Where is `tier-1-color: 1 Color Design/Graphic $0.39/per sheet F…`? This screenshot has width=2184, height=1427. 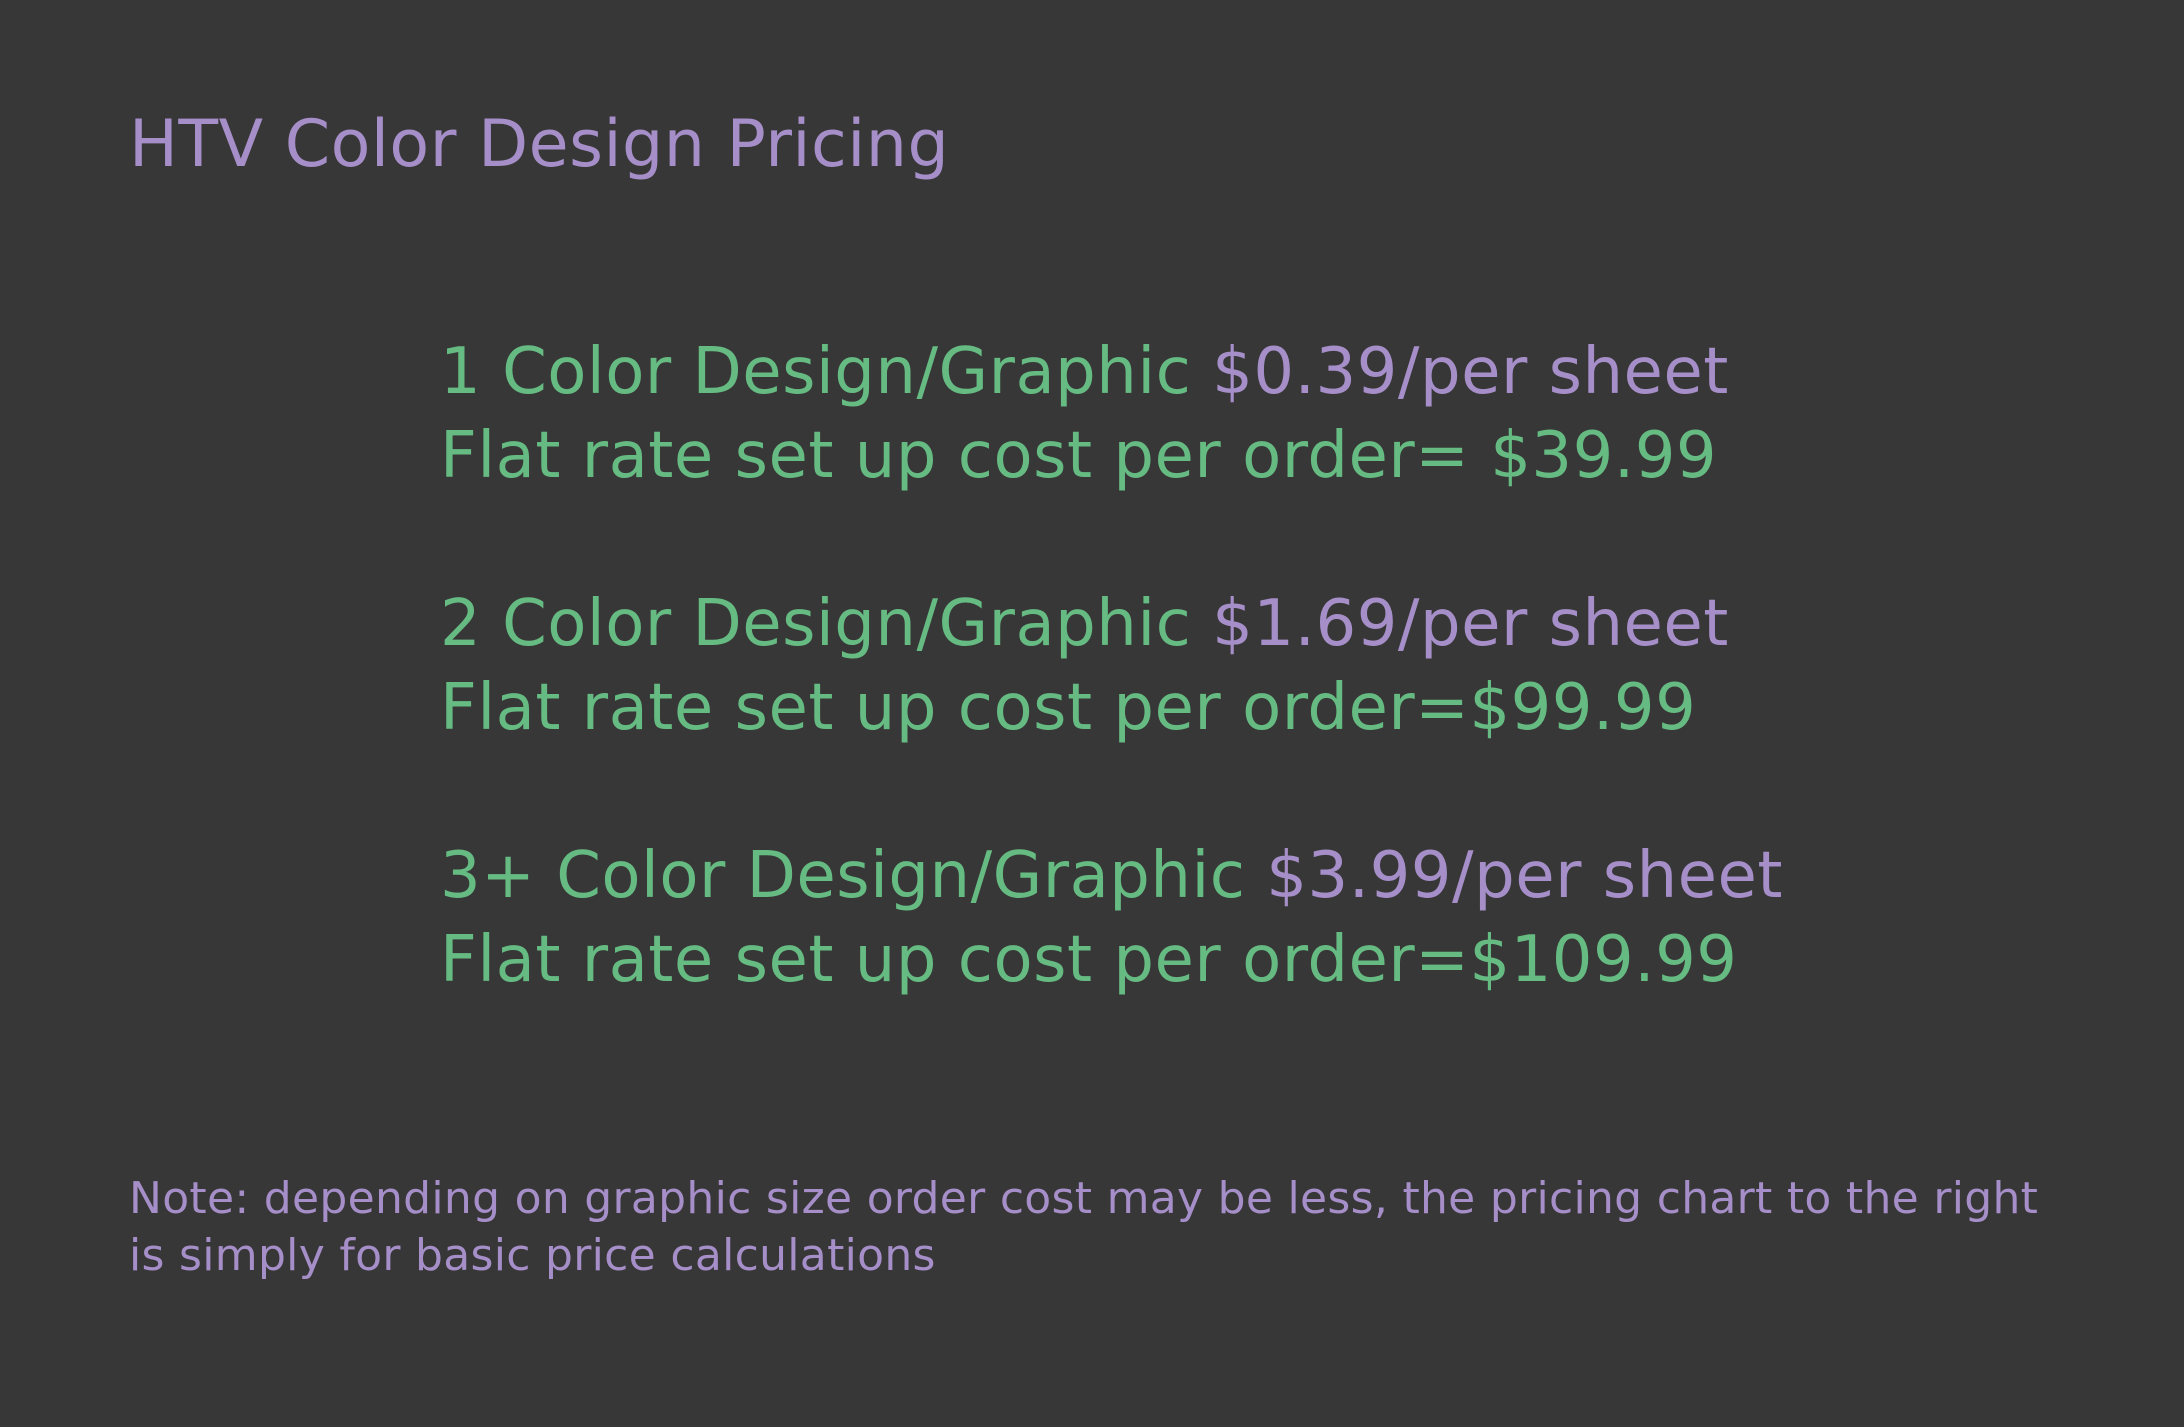
tier-1-color: 1 Color Design/Graphic $0.39/per sheet F… is located at coordinates (1111, 414).